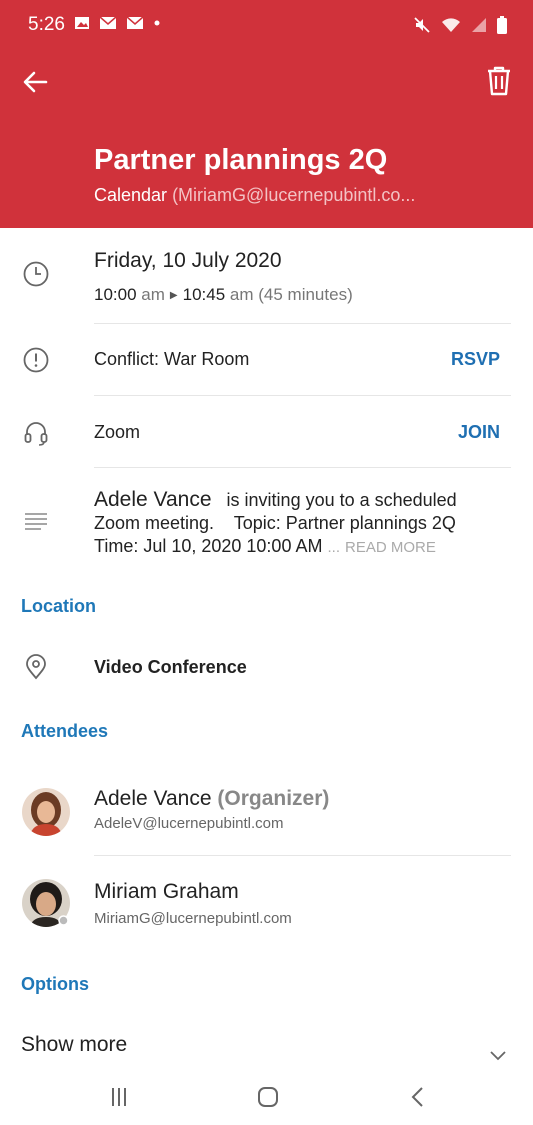 Image resolution: width=533 pixels, height=1125 pixels. I want to click on system-nav-bar, so click(266, 1098).